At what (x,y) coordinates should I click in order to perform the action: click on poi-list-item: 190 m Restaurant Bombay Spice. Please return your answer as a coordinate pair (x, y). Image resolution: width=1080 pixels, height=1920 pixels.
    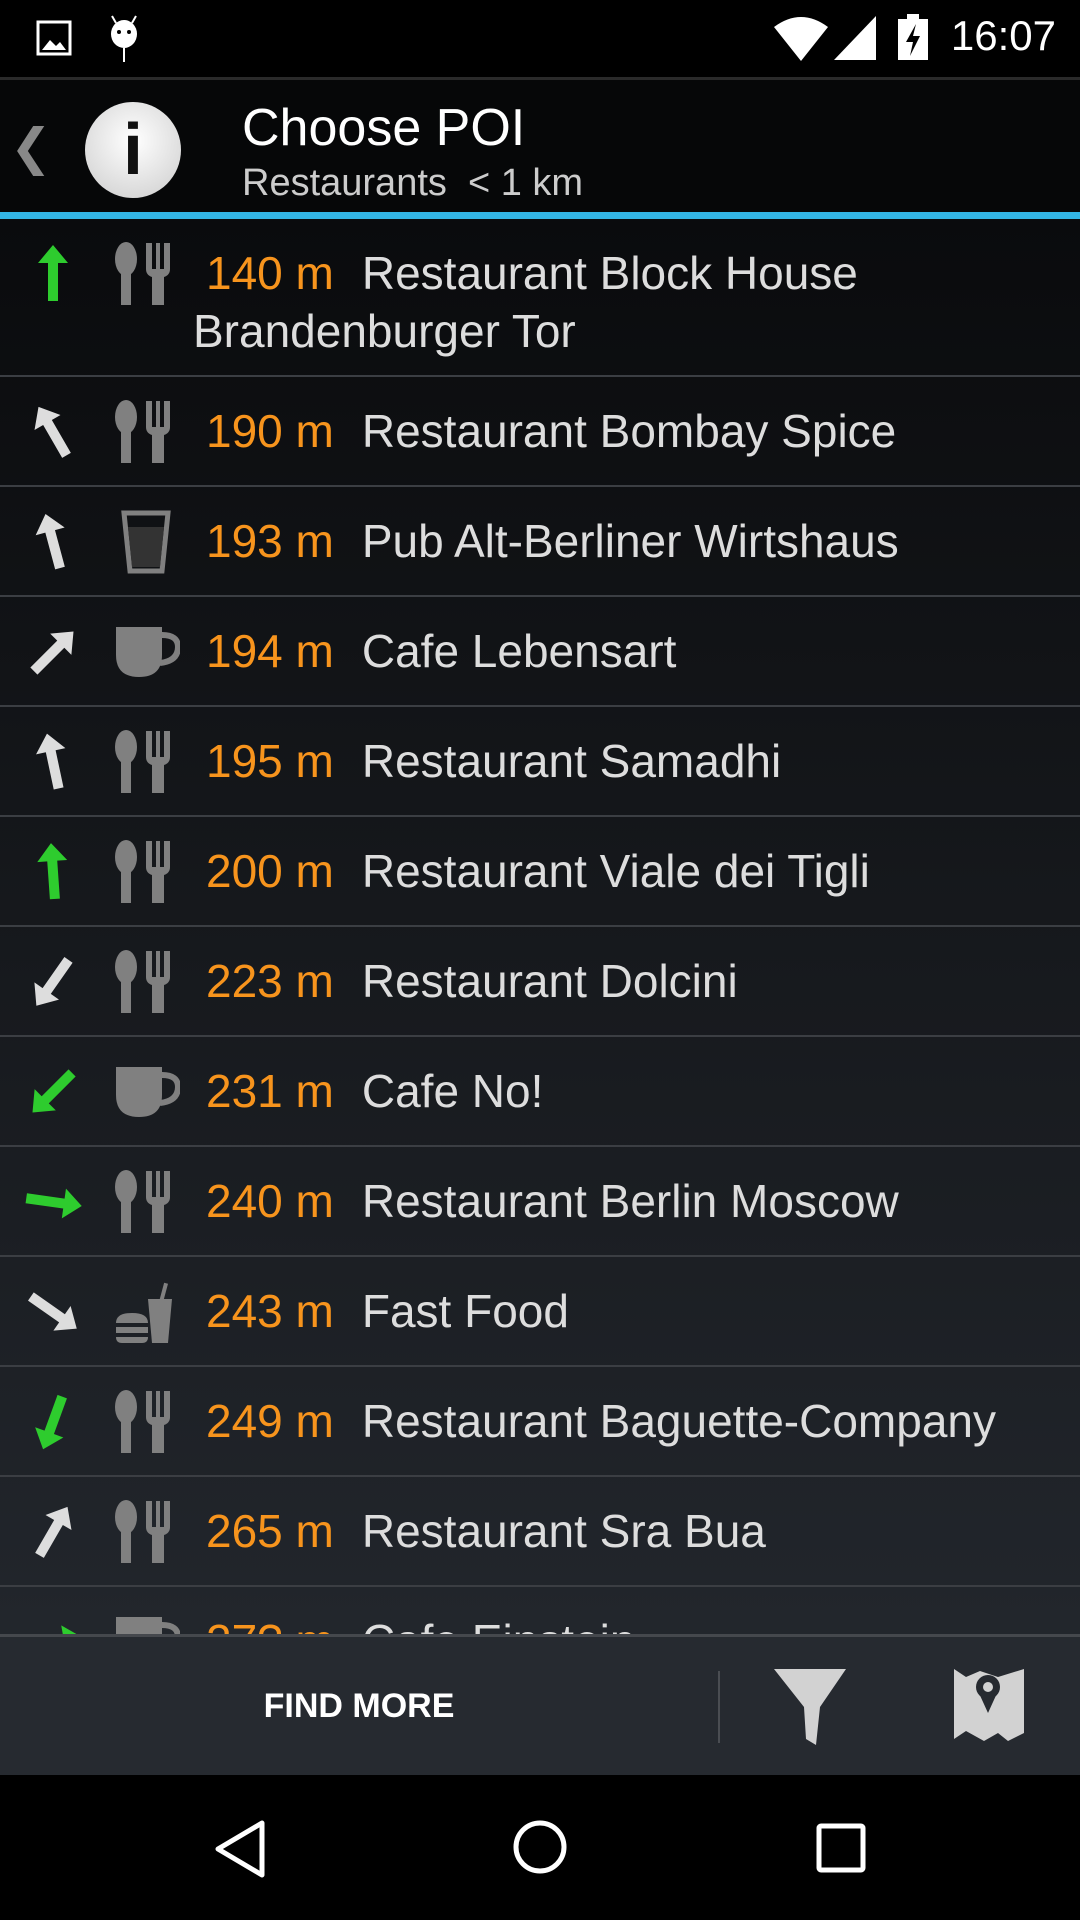
    Looking at the image, I should click on (540, 432).